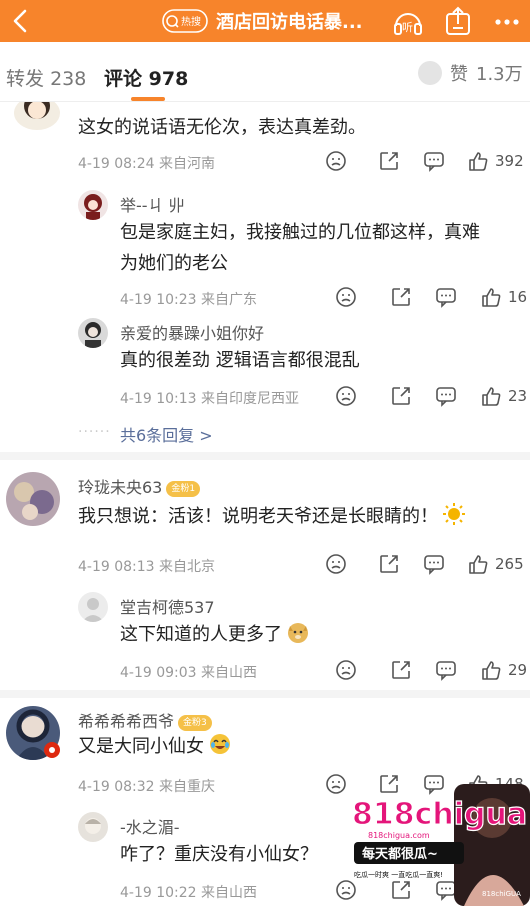 Image resolution: width=530 pixels, height=906 pixels. What do you see at coordinates (21, 21) in the screenshot?
I see `back-arrow-icon` at bounding box center [21, 21].